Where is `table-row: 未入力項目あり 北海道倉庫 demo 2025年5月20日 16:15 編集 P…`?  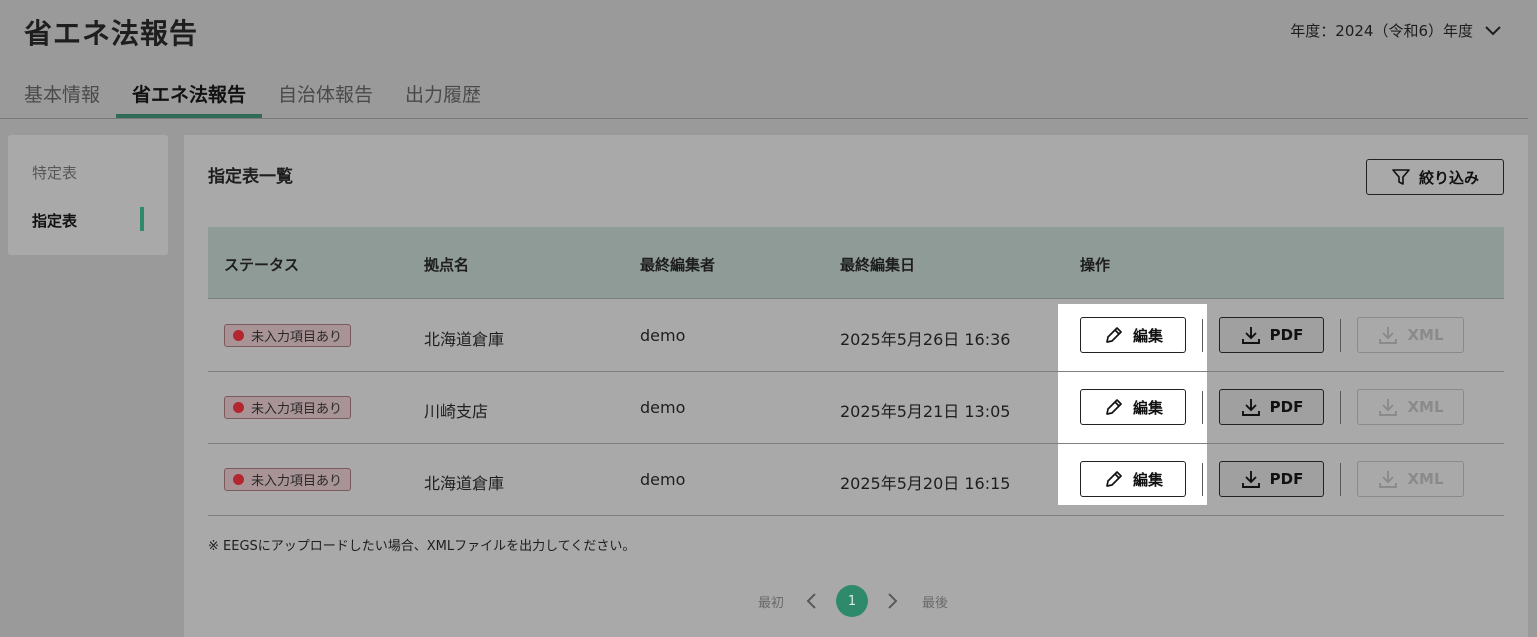 table-row: 未入力項目あり 北海道倉庫 demo 2025年5月20日 16:15 編集 P… is located at coordinates (856, 480).